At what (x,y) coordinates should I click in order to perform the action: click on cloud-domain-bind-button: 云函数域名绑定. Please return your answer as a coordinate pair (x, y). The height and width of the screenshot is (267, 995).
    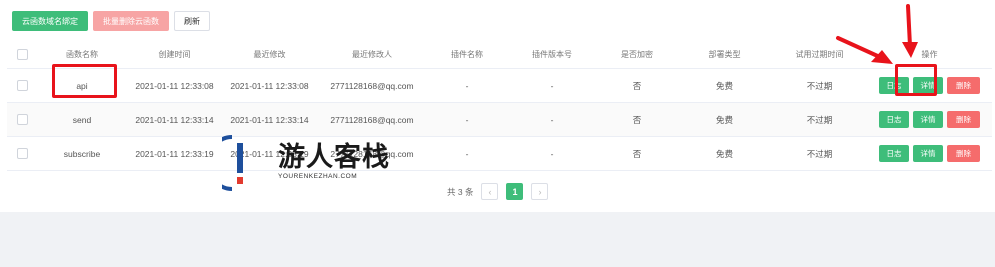
    Looking at the image, I should click on (50, 21).